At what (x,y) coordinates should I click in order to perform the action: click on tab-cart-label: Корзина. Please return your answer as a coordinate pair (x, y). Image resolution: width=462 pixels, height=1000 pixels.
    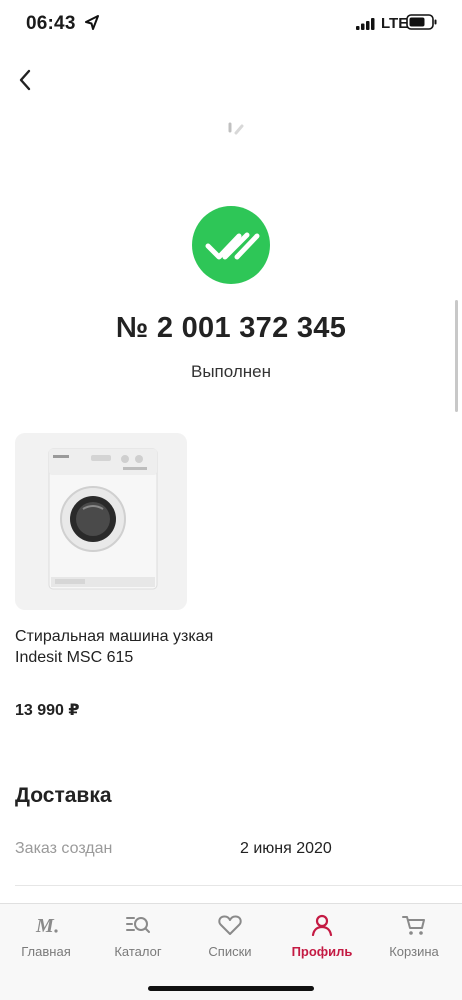
    Looking at the image, I should click on (414, 951).